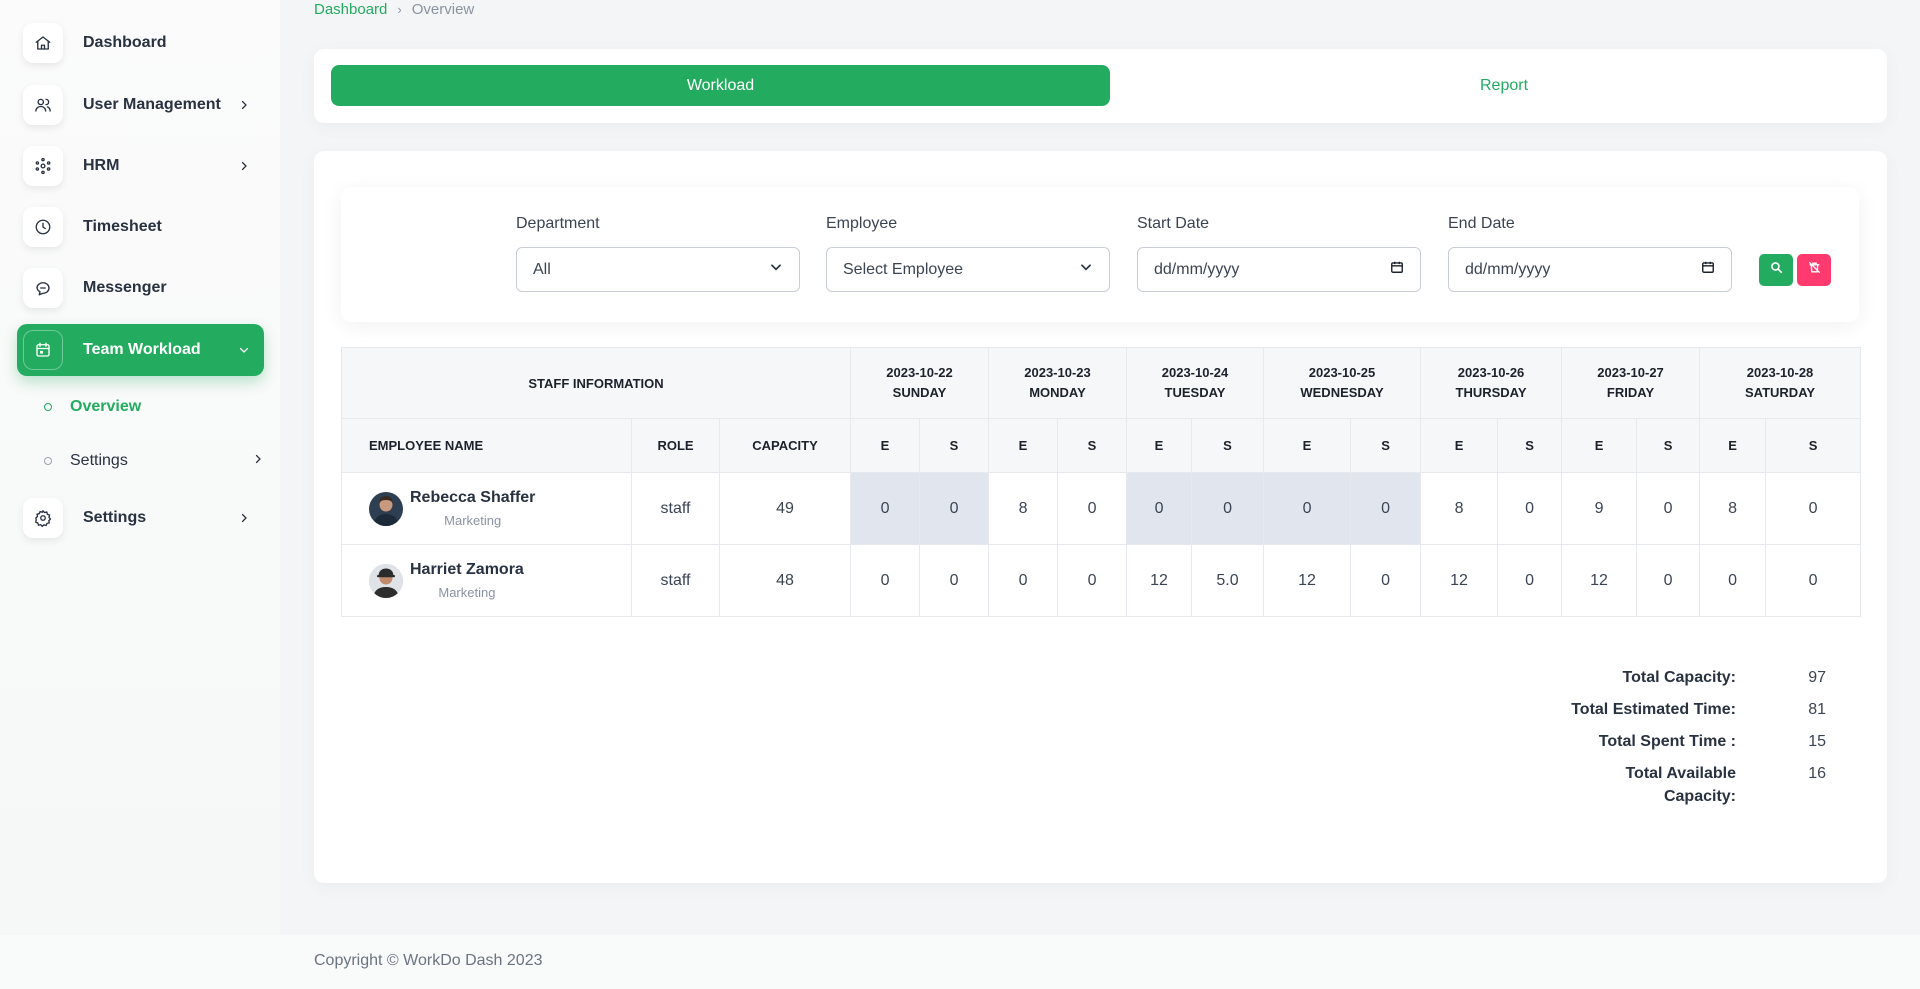 Image resolution: width=1920 pixels, height=989 pixels. I want to click on sidebar-item-timesheet: Timesheet, so click(140, 227).